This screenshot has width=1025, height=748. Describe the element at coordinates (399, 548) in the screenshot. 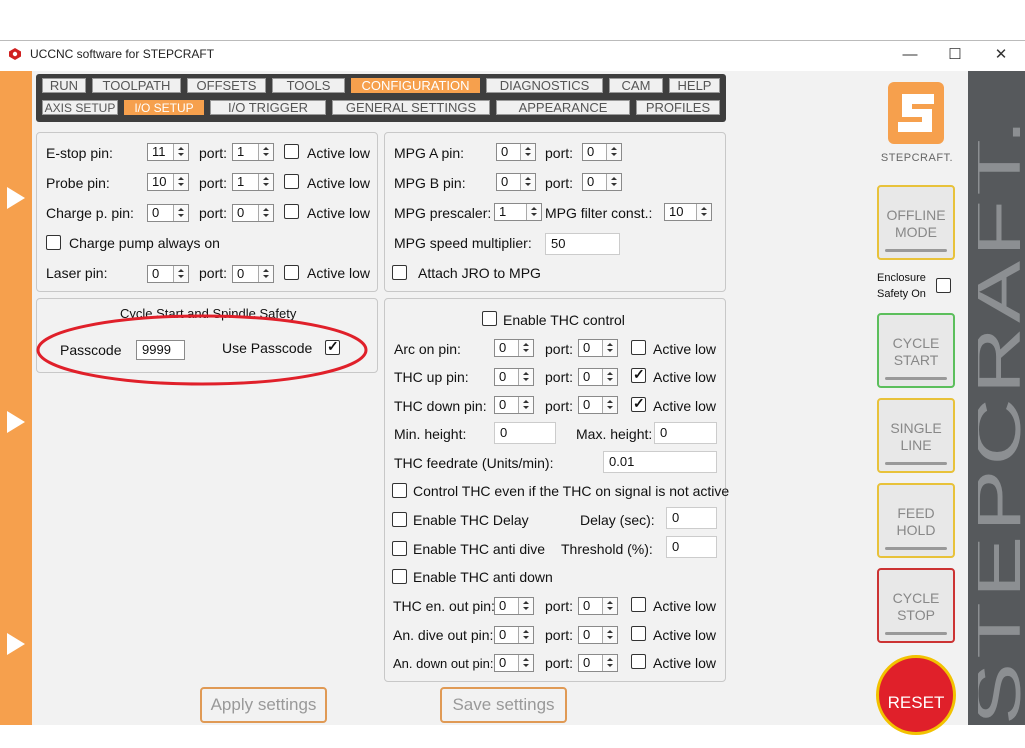

I see `enable-antidive-checkbox` at that location.